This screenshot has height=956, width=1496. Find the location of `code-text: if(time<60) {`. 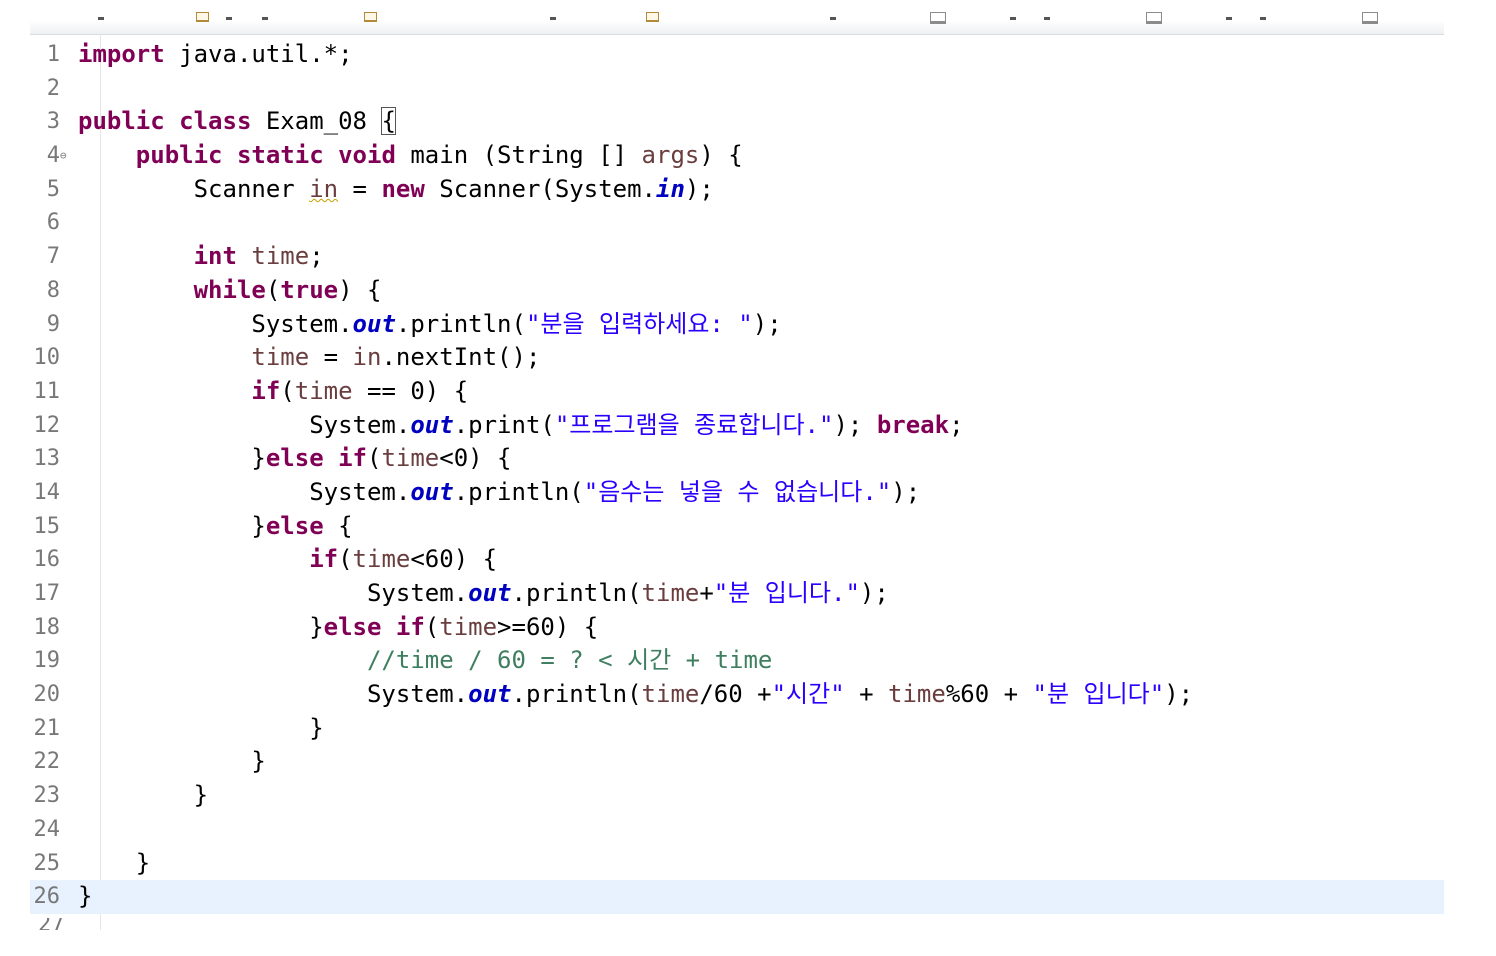

code-text: if(time<60) { is located at coordinates (287, 560).